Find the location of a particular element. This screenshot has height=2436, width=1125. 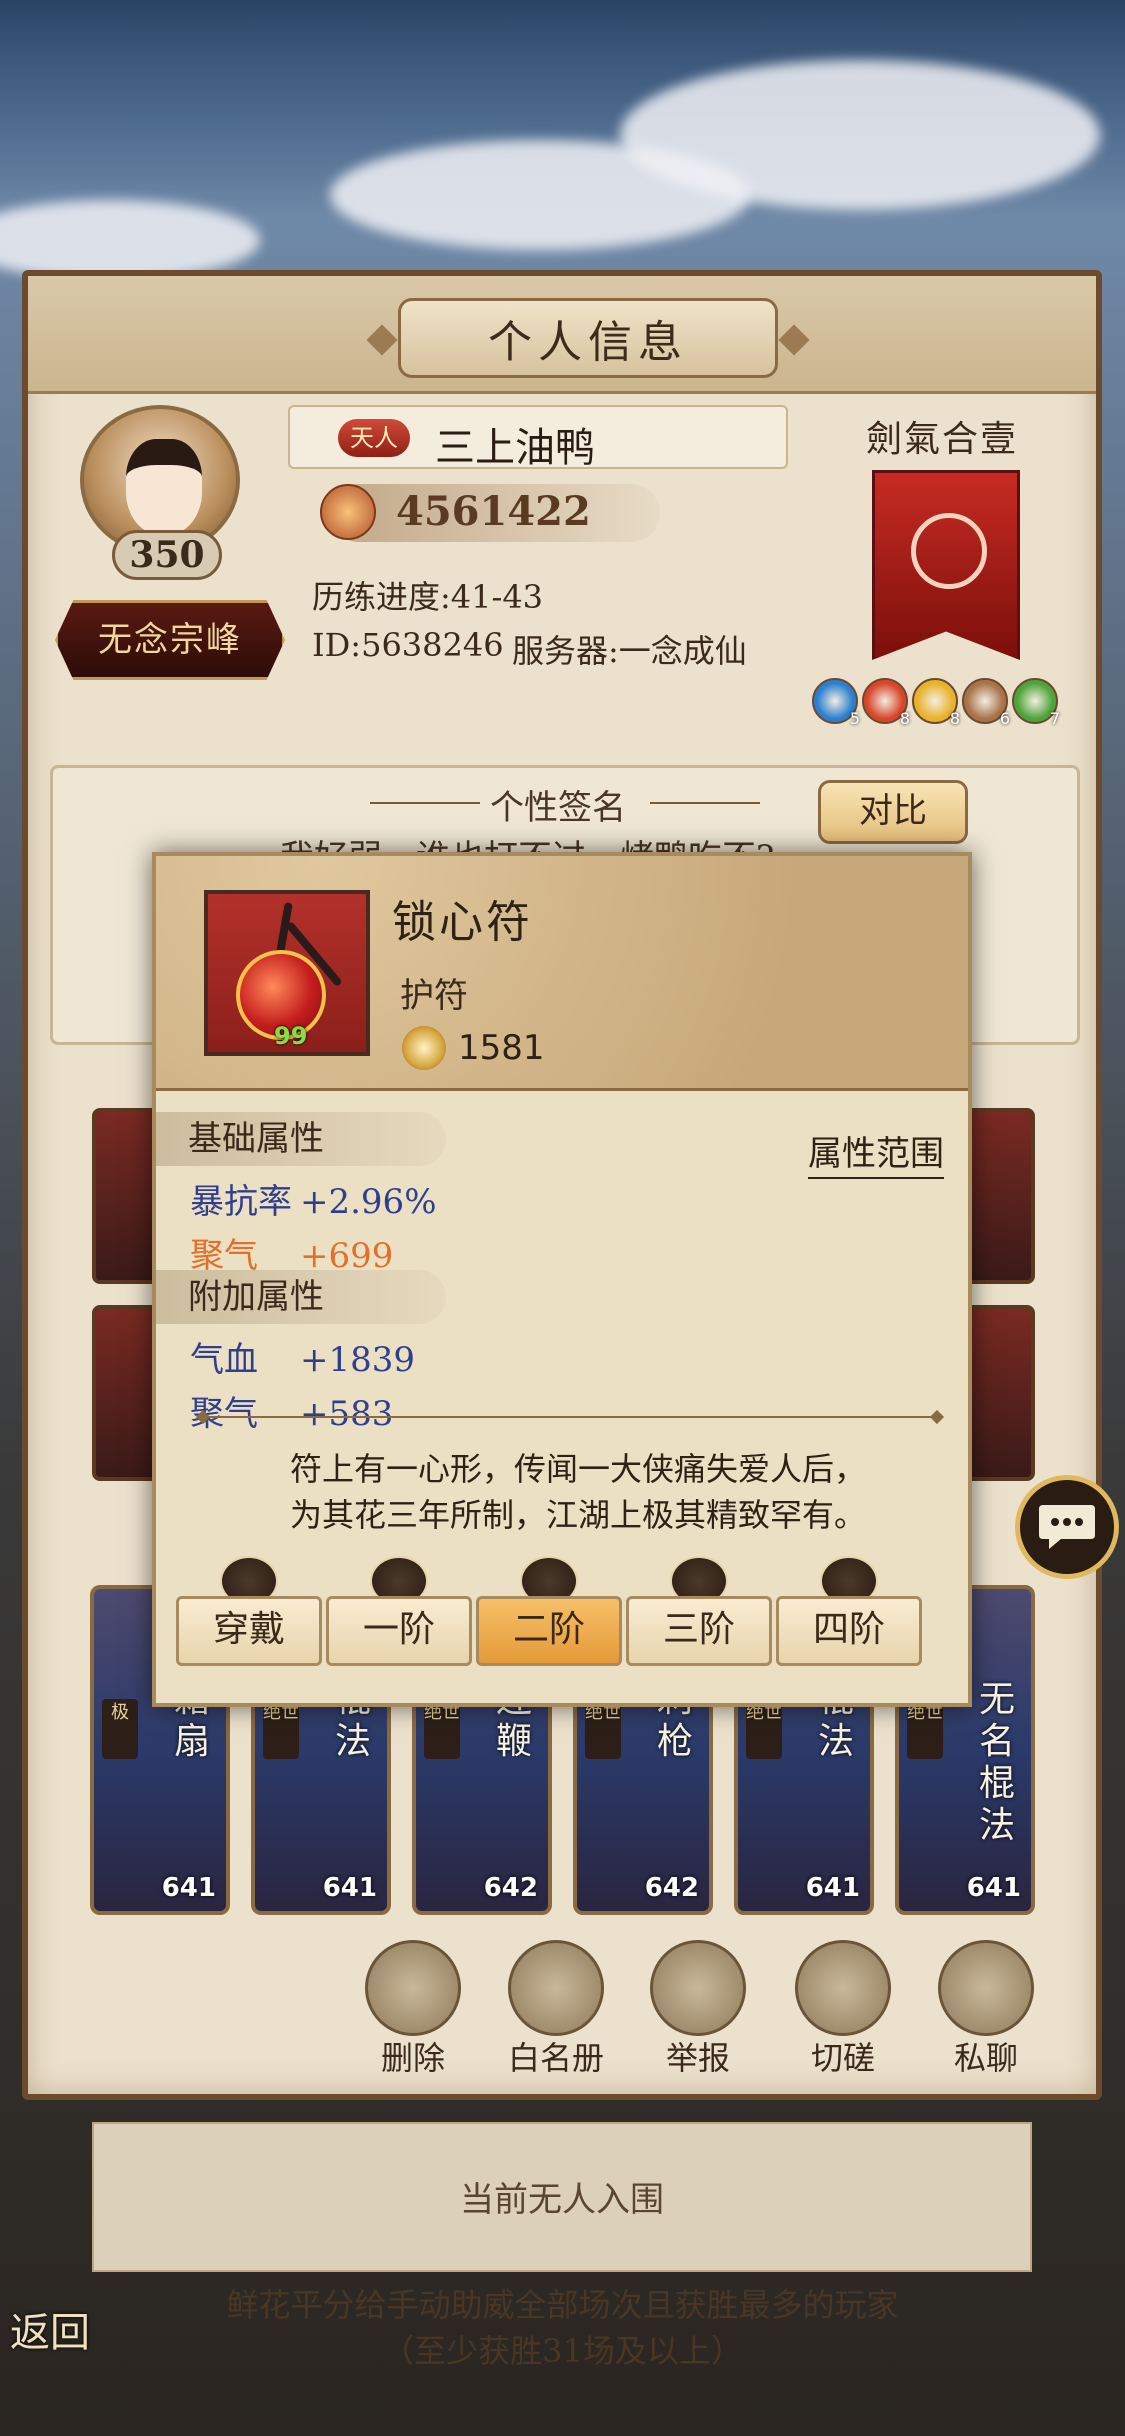

tier-button: 一阶 is located at coordinates (399, 1631).